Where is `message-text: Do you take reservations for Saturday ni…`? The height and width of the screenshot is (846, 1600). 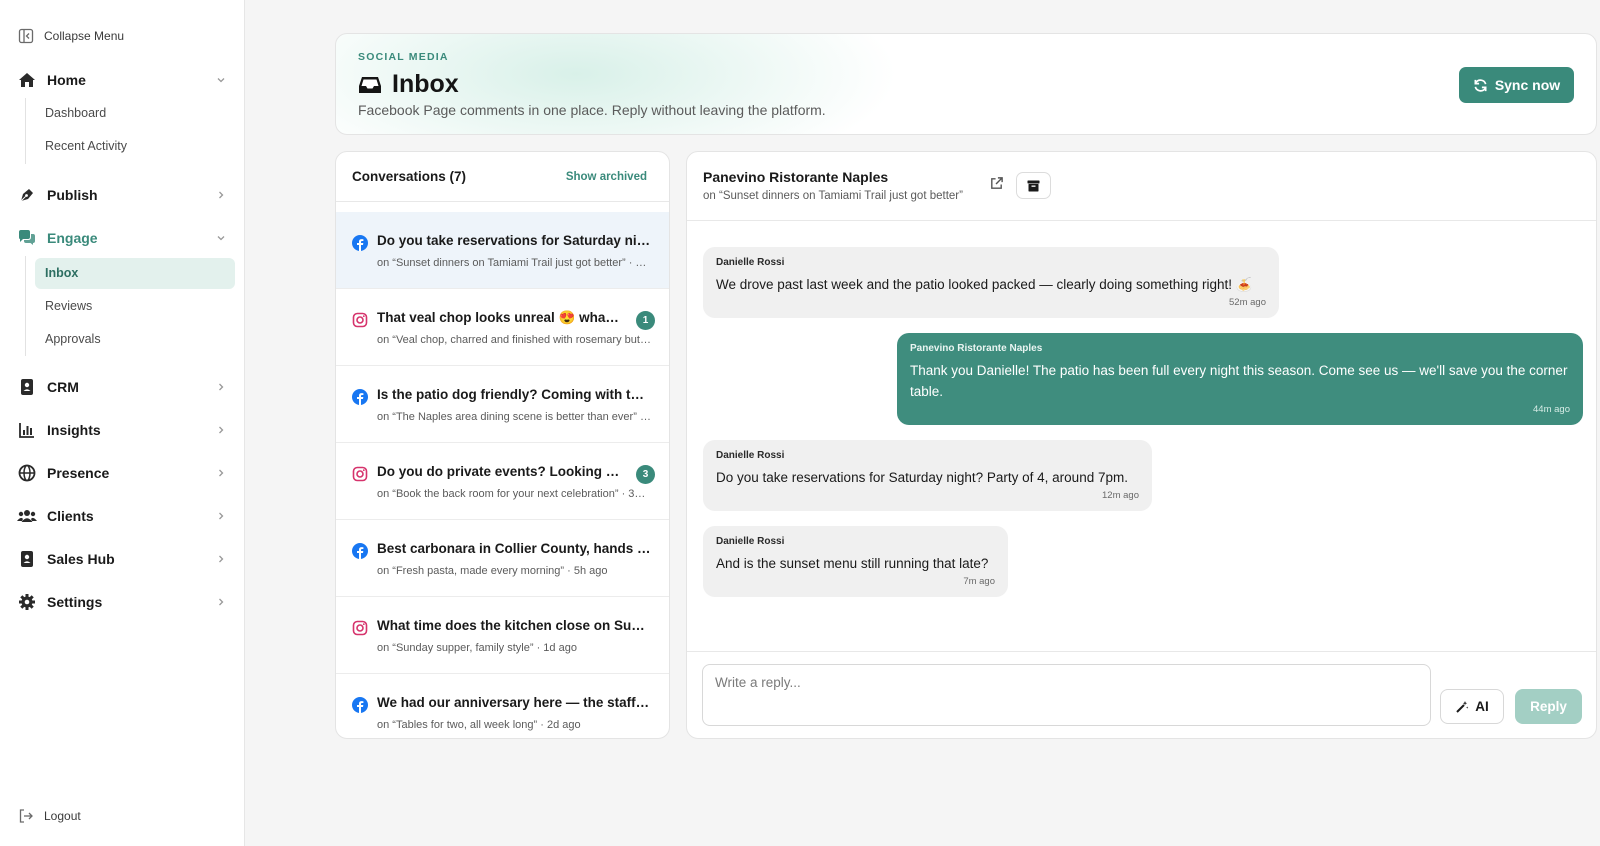 message-text: Do you take reservations for Saturday ni… is located at coordinates (922, 477).